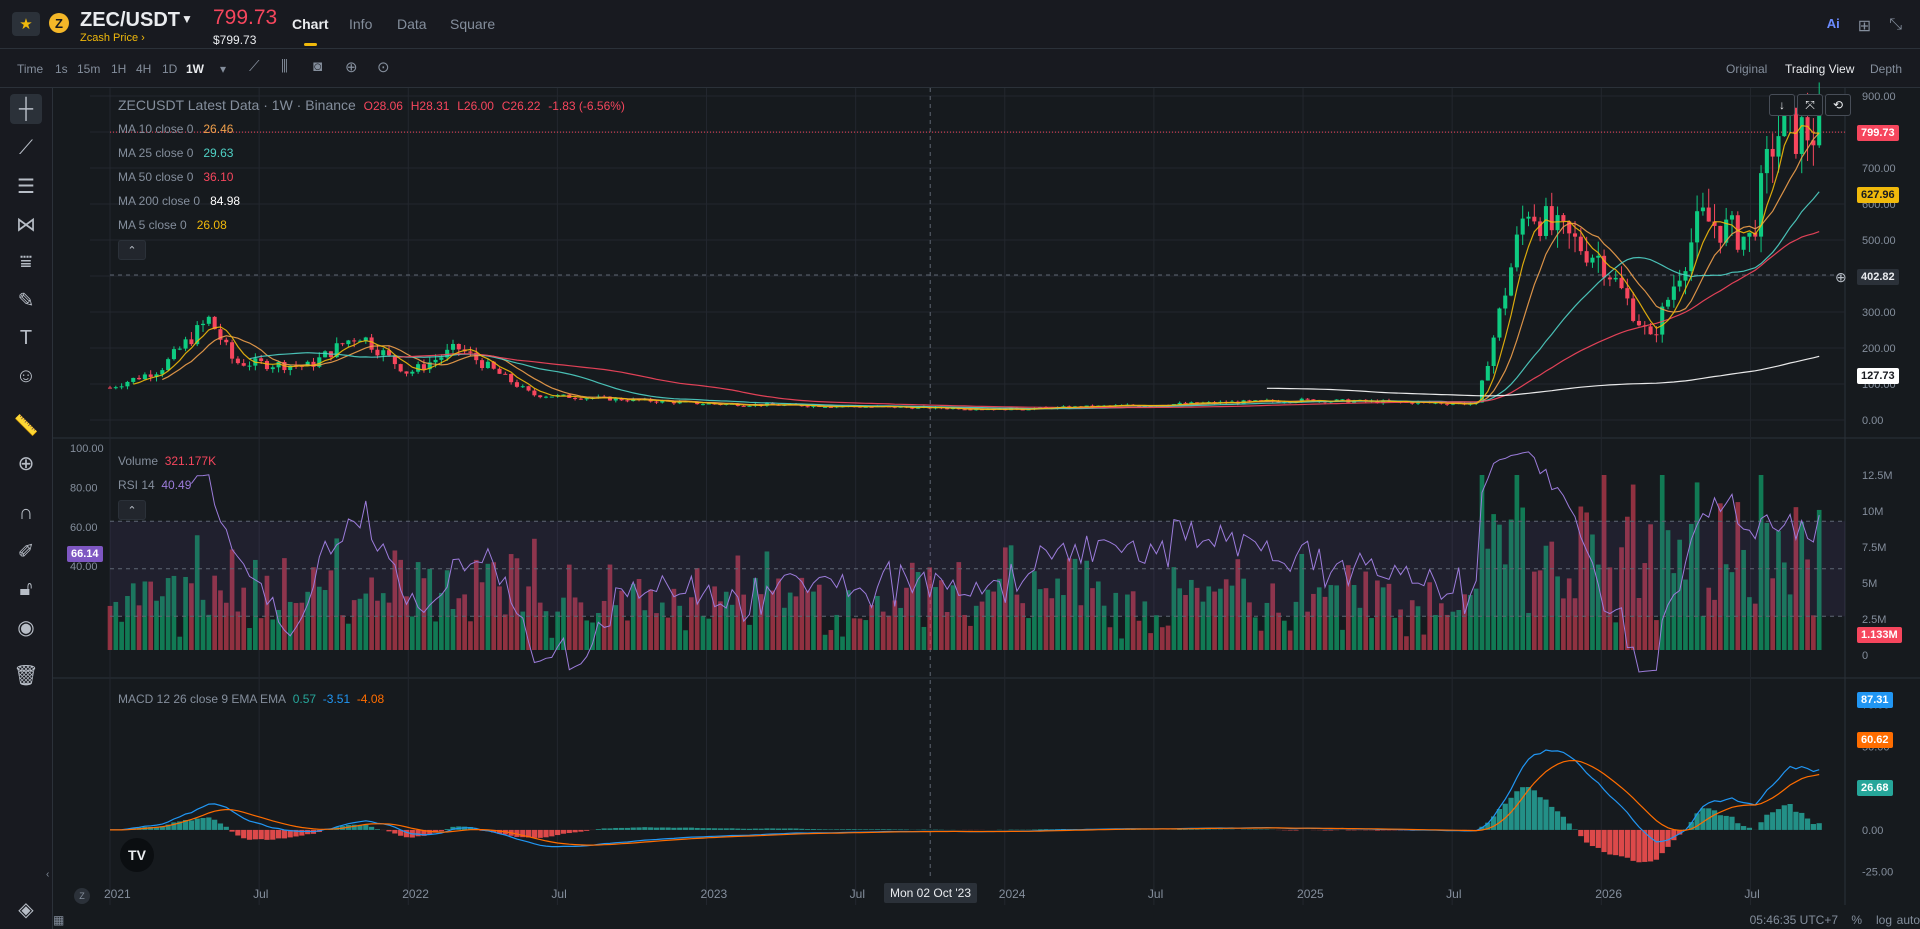 Image resolution: width=1920 pixels, height=929 pixels. What do you see at coordinates (1872, 421) in the screenshot?
I see `price-tick: 0.00` at bounding box center [1872, 421].